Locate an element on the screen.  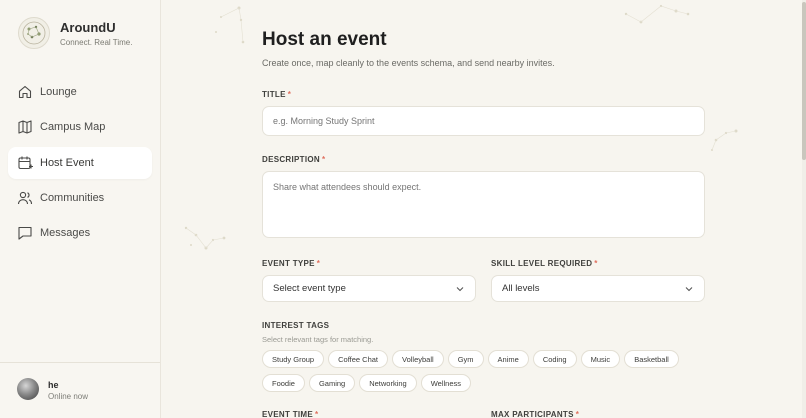
description-textarea is located at coordinates (483, 204).